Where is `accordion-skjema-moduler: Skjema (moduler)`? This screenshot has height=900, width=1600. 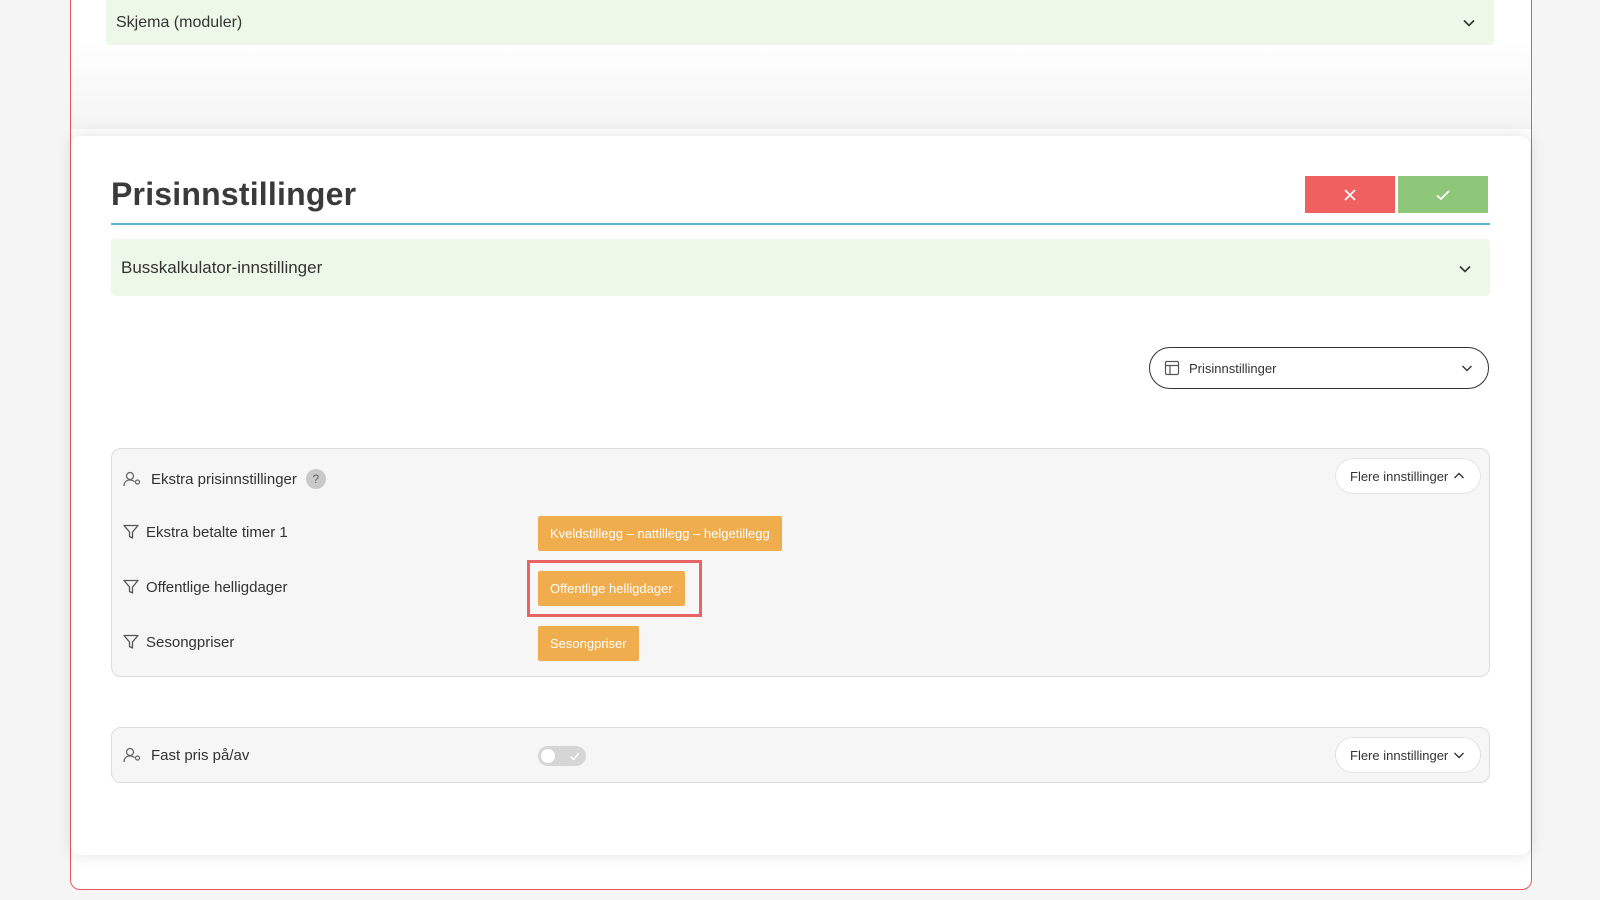
accordion-skjema-moduler: Skjema (moduler) is located at coordinates (800, 22).